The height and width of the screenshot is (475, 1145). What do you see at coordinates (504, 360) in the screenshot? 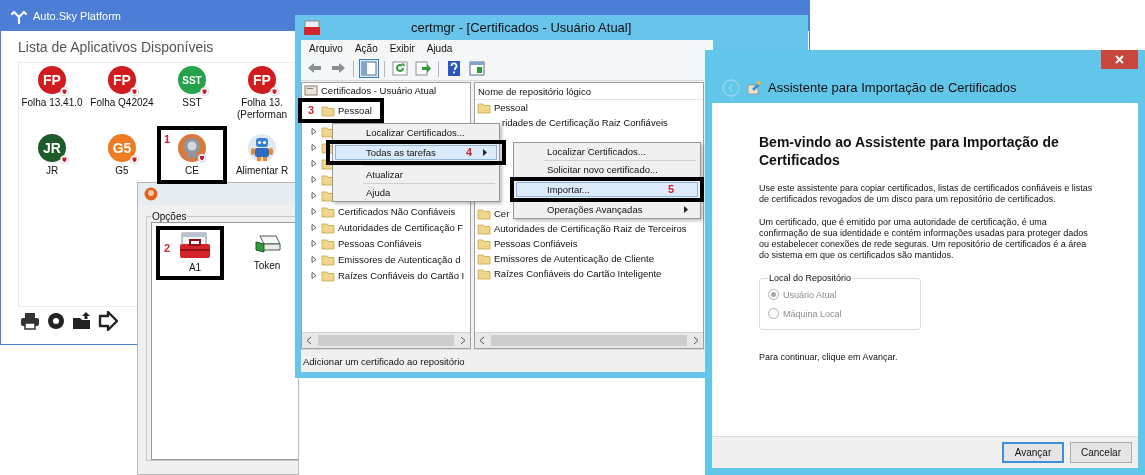
I see `status-bar: Adicionar um certificado ao repositório` at bounding box center [504, 360].